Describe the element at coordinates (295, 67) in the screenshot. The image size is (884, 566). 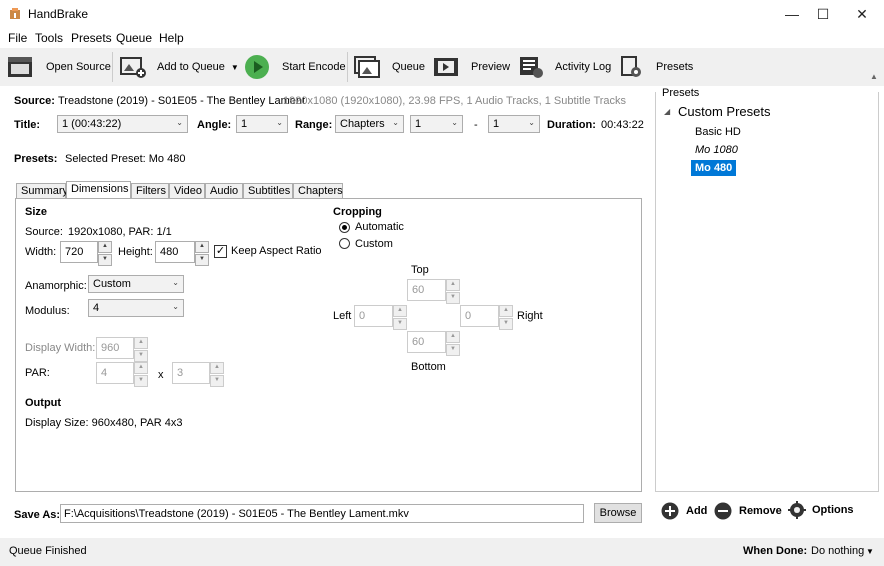
I see `start-encode-button: Start Encode` at that location.